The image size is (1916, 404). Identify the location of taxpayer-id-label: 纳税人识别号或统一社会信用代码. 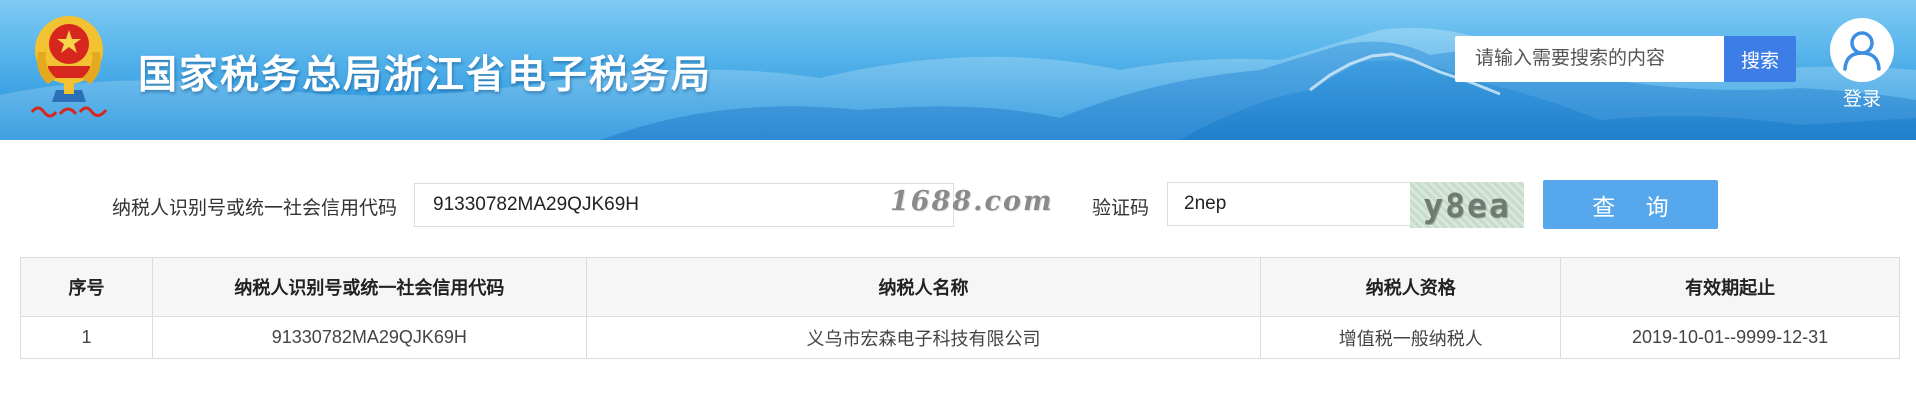
(255, 208).